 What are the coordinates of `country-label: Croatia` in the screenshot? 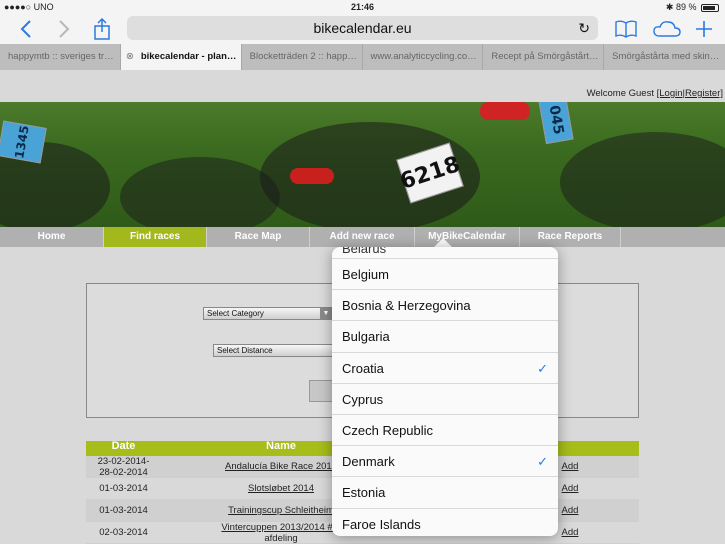 It's located at (363, 368).